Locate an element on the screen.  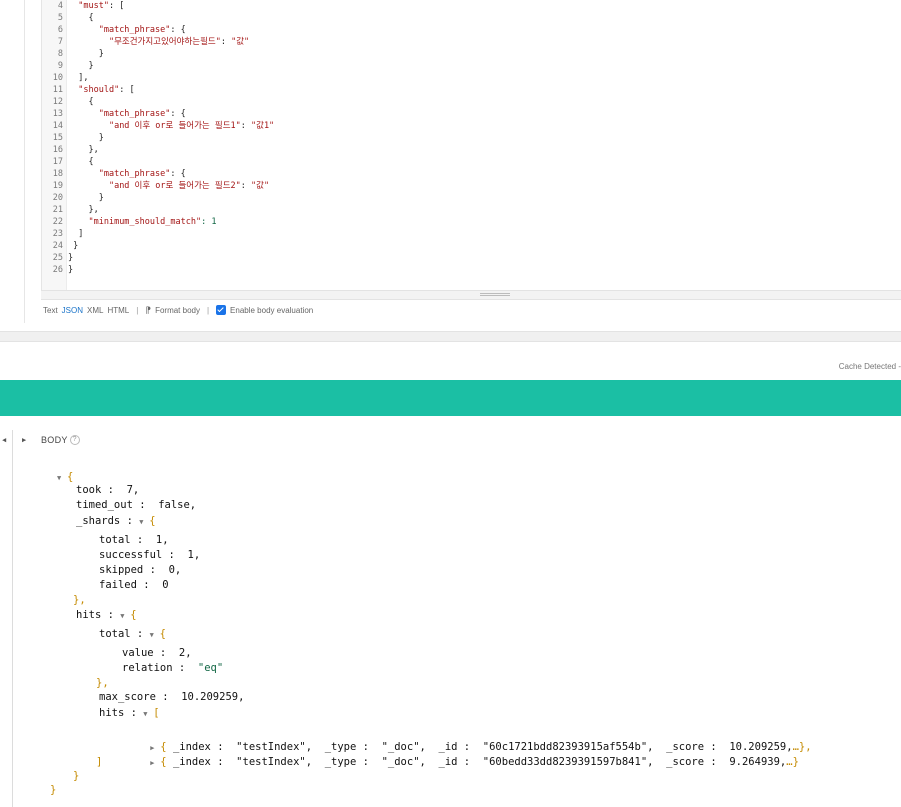
json-hits-close: } is located at coordinates (76, 776).